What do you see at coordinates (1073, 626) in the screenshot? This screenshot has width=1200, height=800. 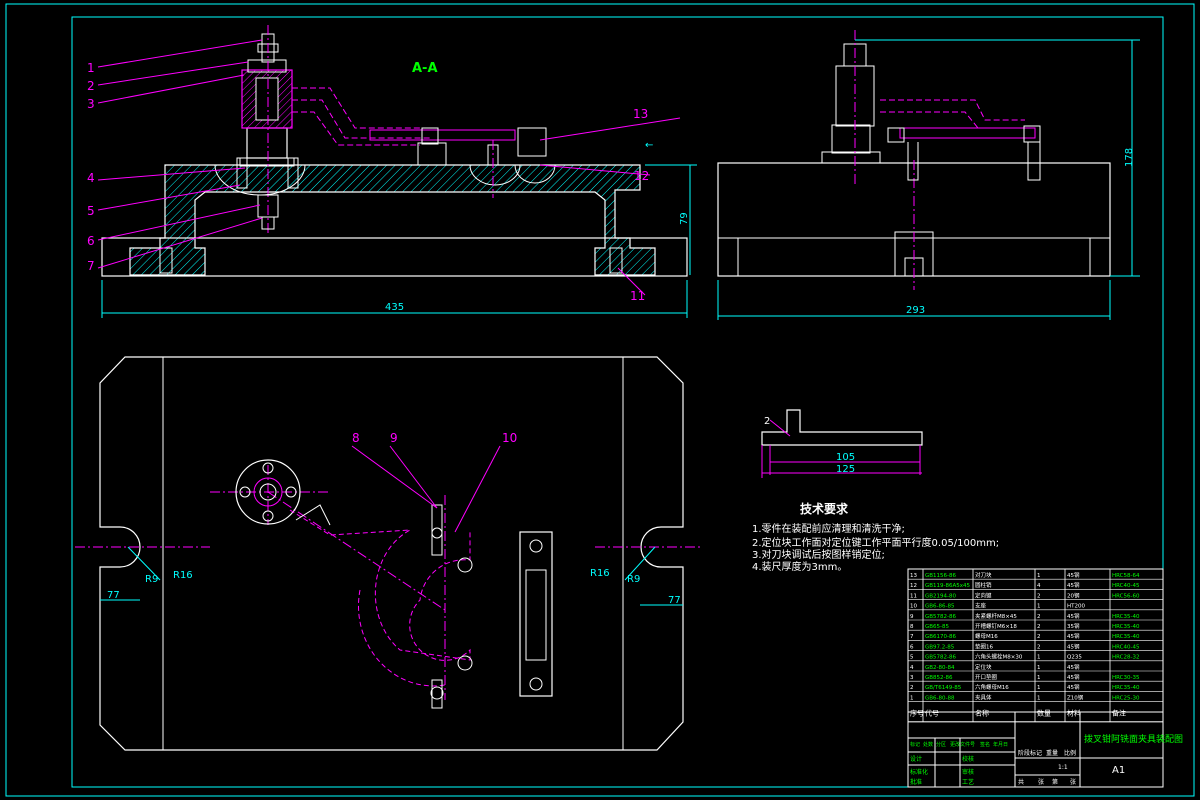 I see `bom-cell: 35钢` at bounding box center [1073, 626].